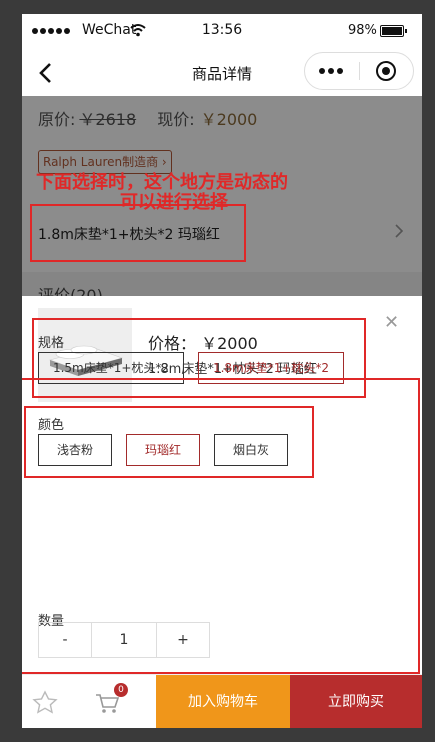 Image resolution: width=435 pixels, height=742 pixels. Describe the element at coordinates (356, 701) in the screenshot. I see `buy-now-button: 立即购买` at that location.